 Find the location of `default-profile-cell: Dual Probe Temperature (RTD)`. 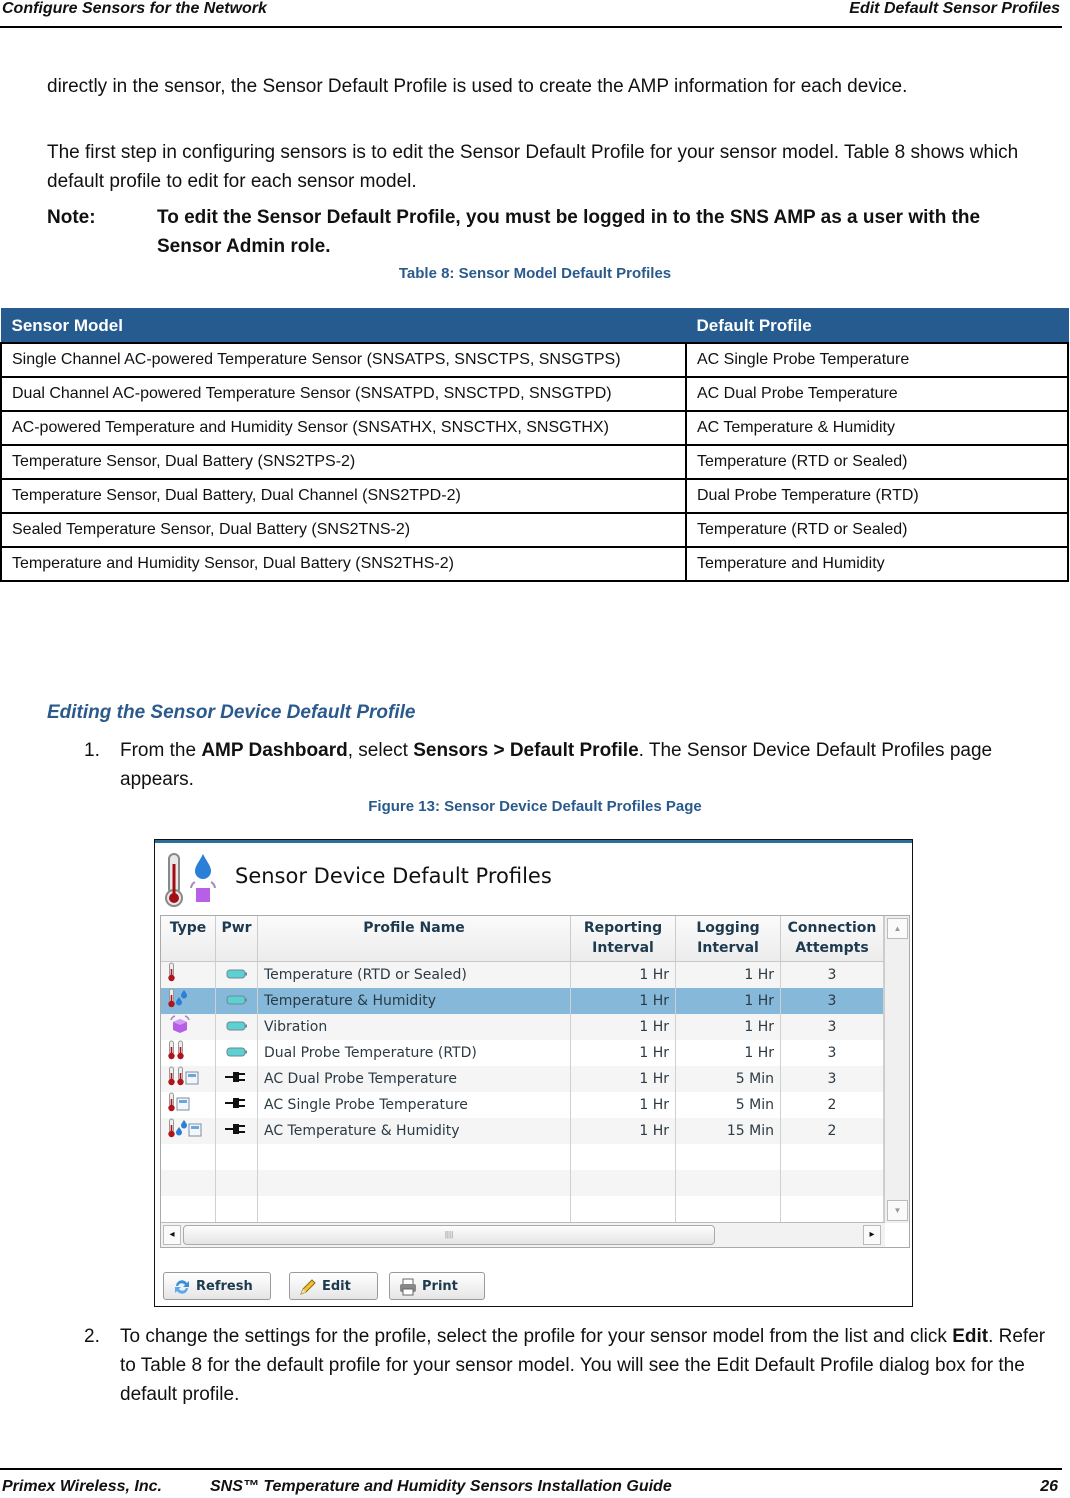

default-profile-cell: Dual Probe Temperature (RTD) is located at coordinates (877, 496).